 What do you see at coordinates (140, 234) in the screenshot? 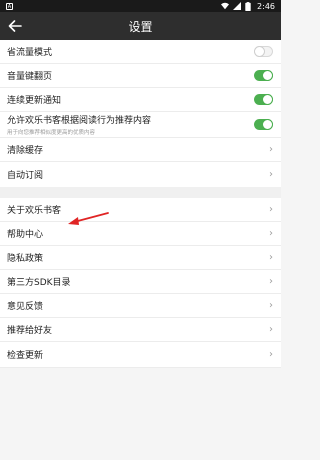
I see `setting-help-center: 帮助中心 ›` at bounding box center [140, 234].